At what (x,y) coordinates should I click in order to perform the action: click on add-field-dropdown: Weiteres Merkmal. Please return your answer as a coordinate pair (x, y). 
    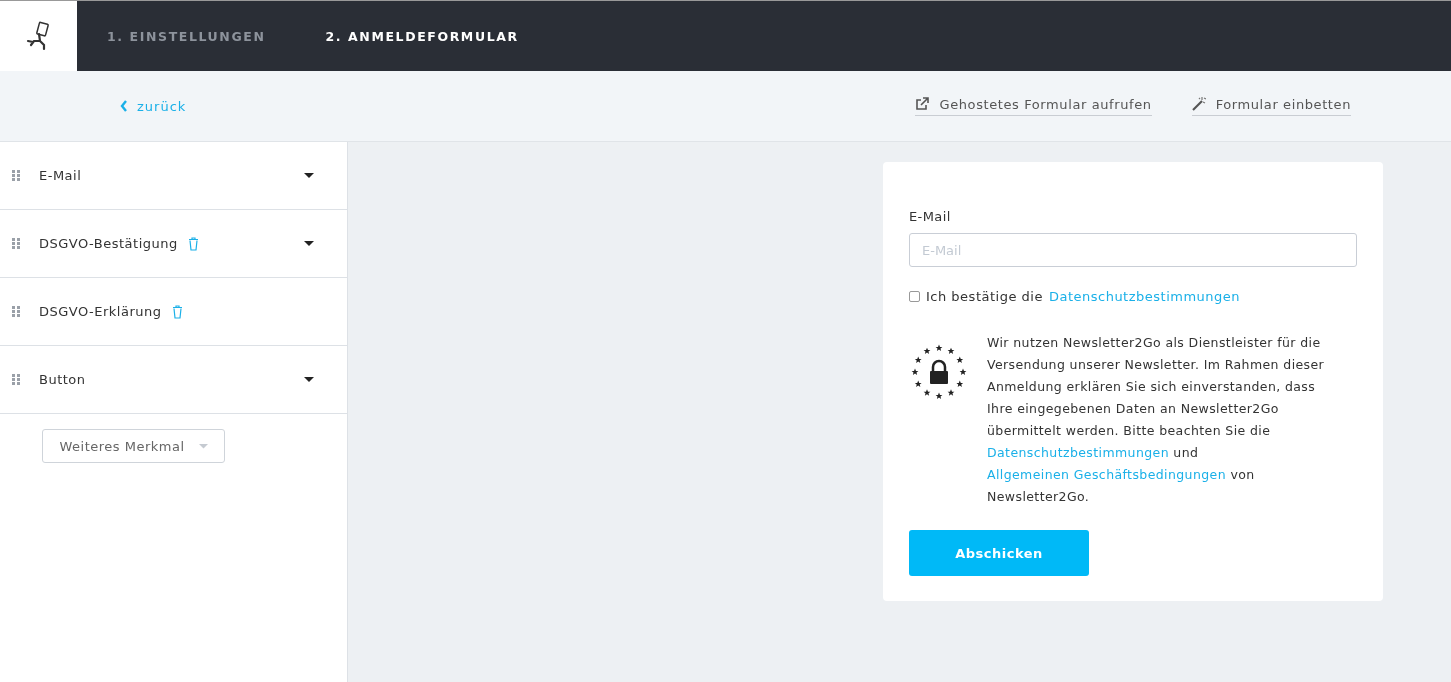
    Looking at the image, I should click on (133, 446).